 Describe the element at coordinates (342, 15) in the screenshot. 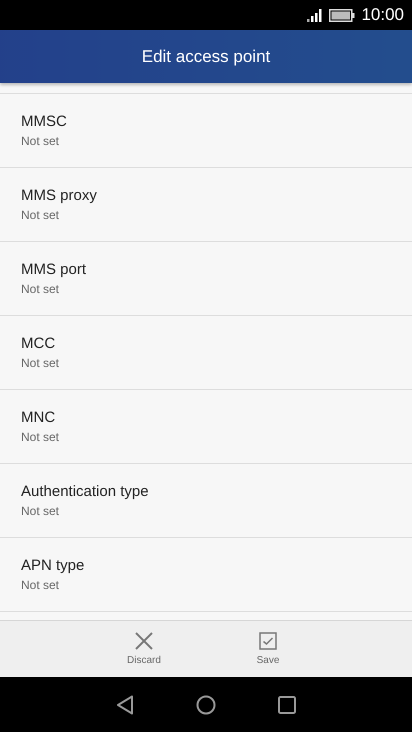

I see `battery-icon` at that location.